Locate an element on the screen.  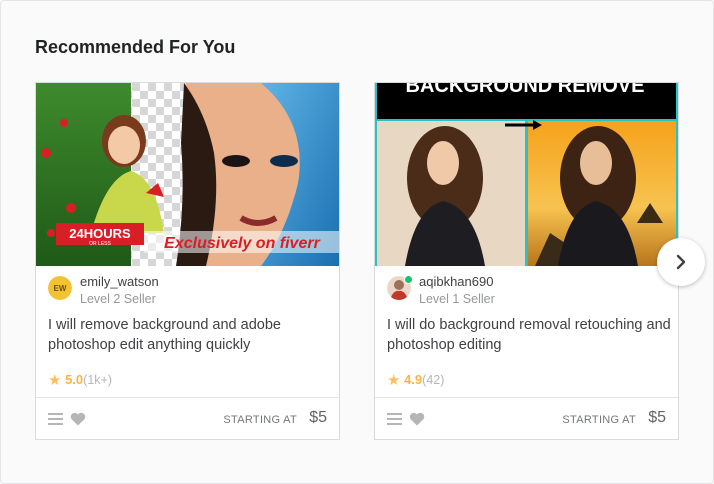
svg-text: Exclusively on fiverr is located at coordinates (242, 243).